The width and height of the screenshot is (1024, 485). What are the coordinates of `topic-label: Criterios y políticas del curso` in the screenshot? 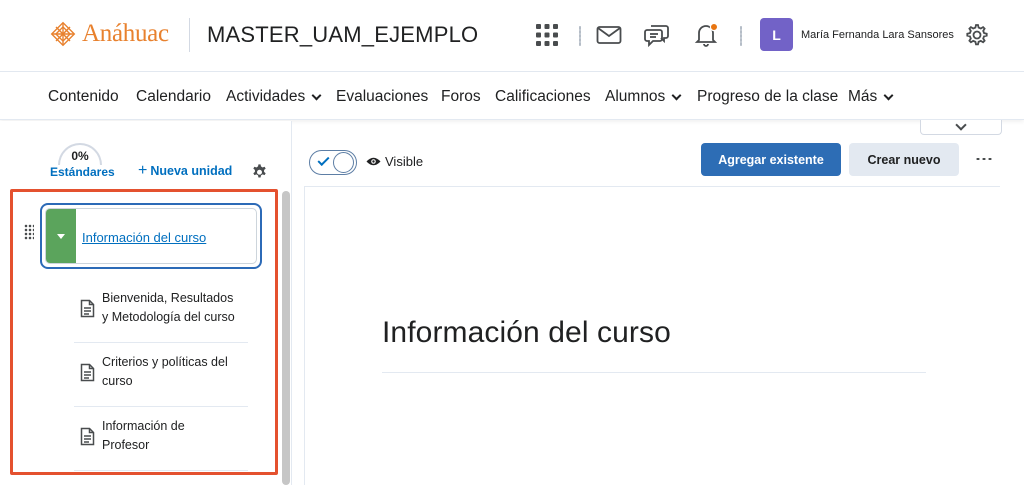 It's located at (165, 371).